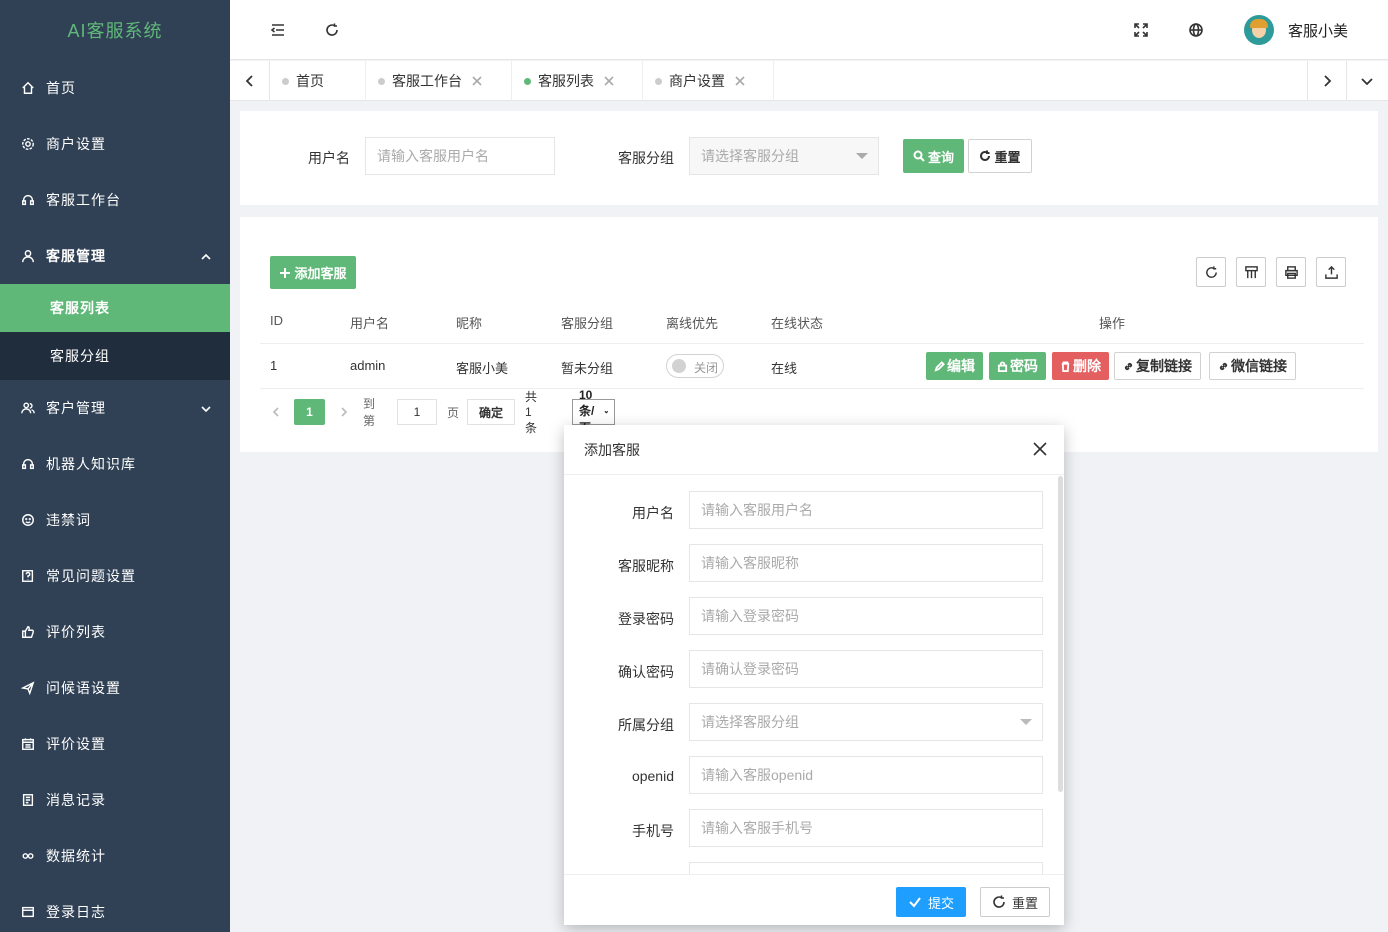 The width and height of the screenshot is (1388, 932). I want to click on lock-icon, so click(1002, 366).